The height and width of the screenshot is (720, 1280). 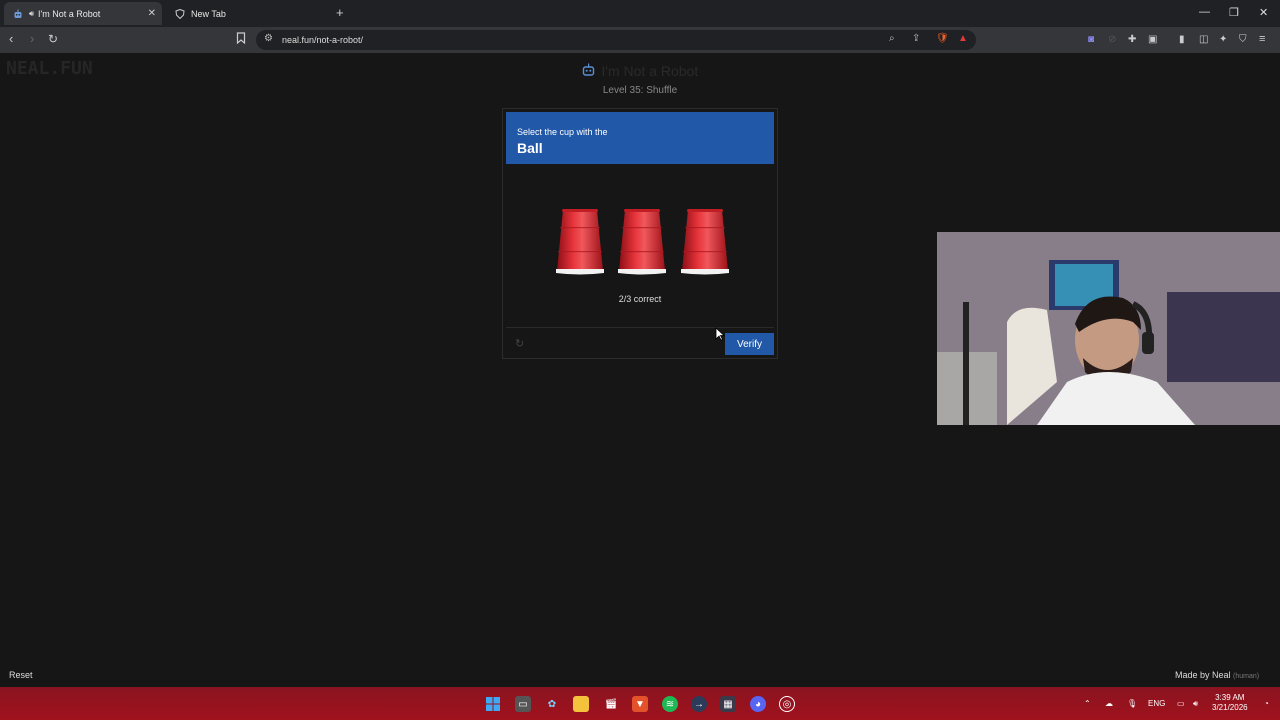 I want to click on back-icon: ‹, so click(x=11, y=39).